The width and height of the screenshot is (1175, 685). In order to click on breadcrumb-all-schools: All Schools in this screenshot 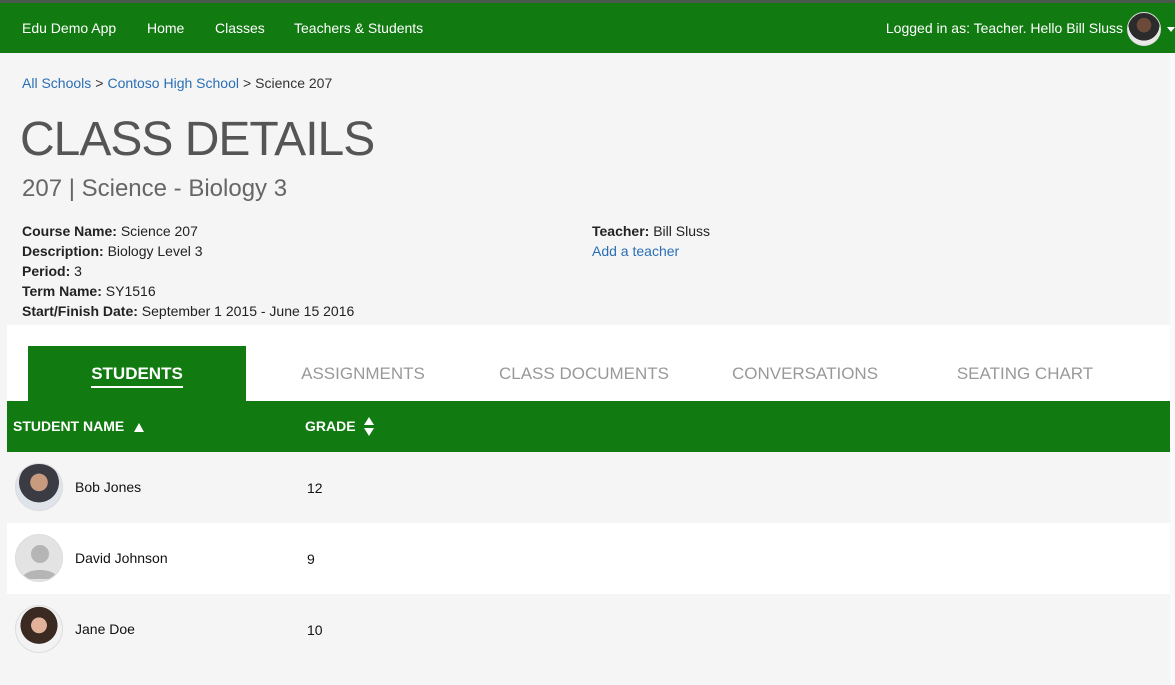, I will do `click(56, 83)`.